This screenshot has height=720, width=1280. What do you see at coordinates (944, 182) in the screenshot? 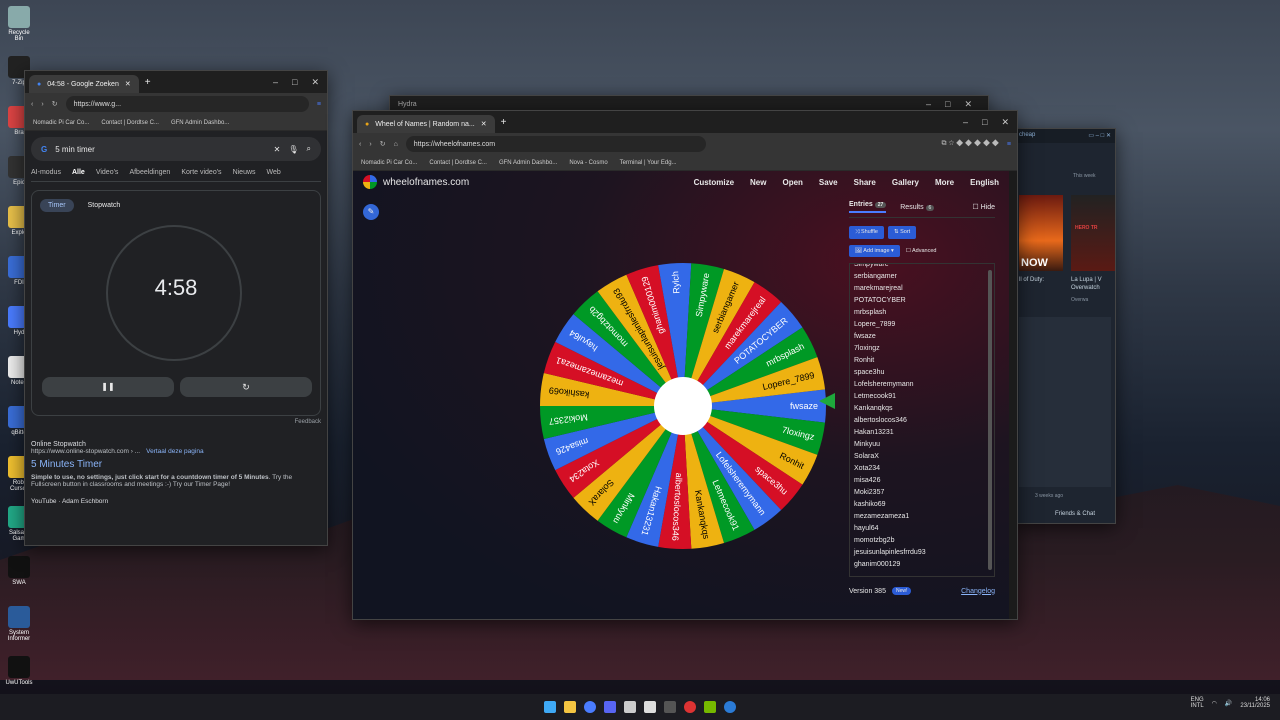
I see `menu-item: More` at bounding box center [944, 182].